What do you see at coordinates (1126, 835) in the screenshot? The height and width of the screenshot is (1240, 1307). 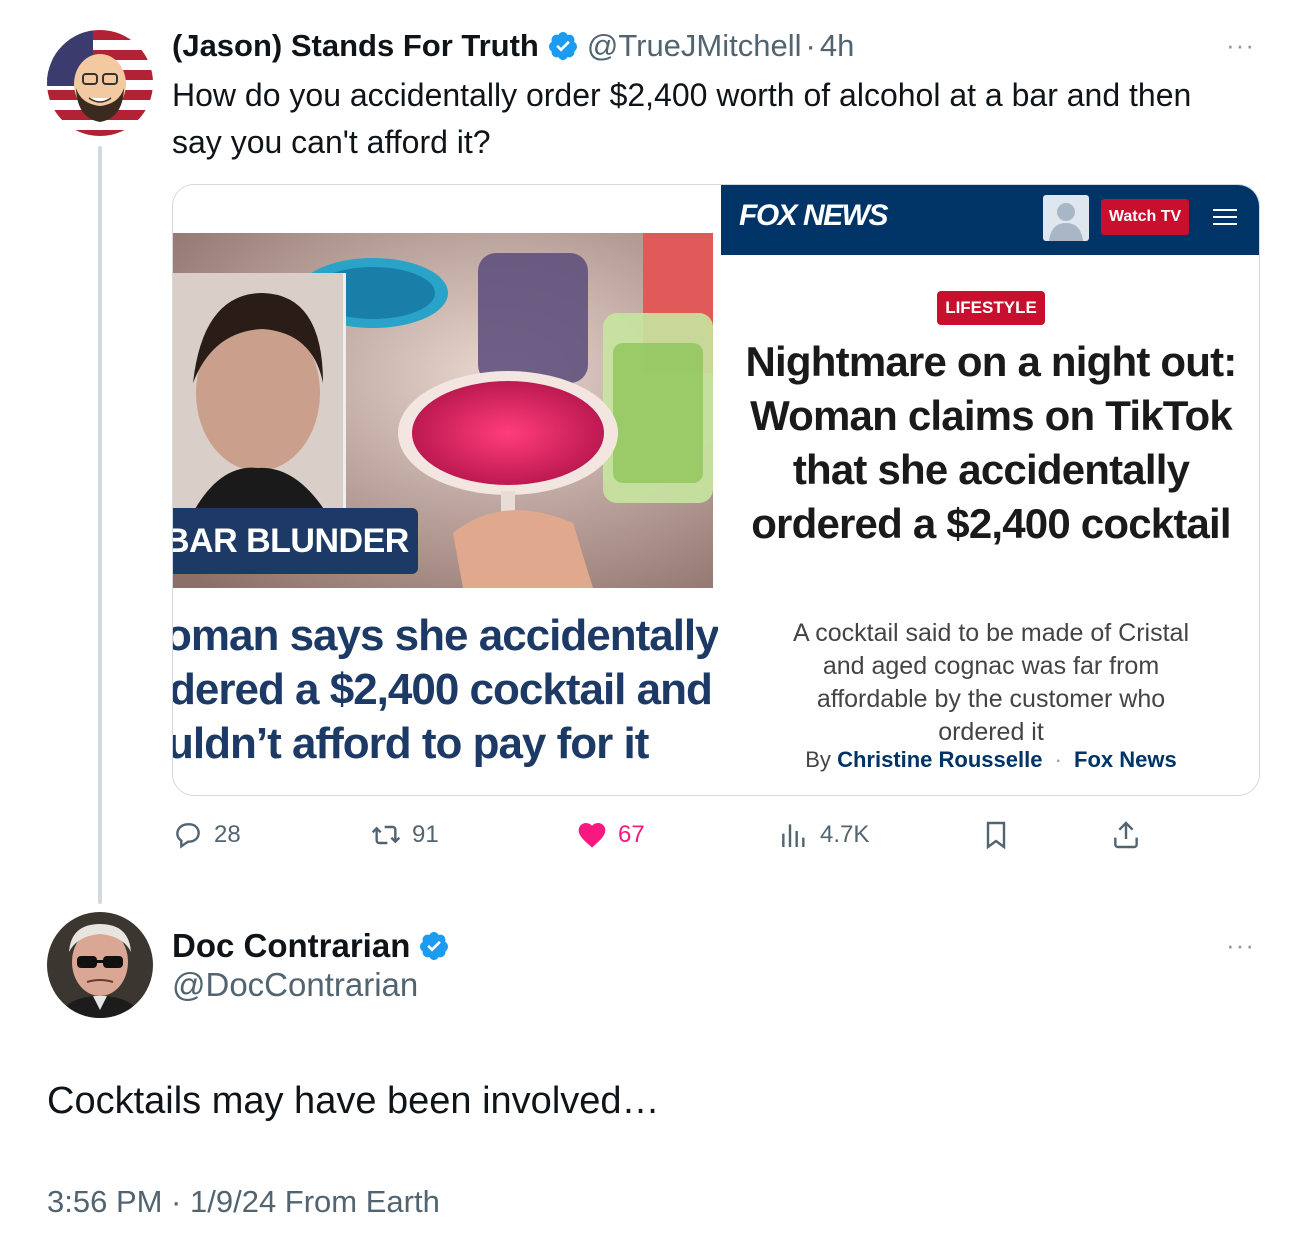 I see `share-icon` at bounding box center [1126, 835].